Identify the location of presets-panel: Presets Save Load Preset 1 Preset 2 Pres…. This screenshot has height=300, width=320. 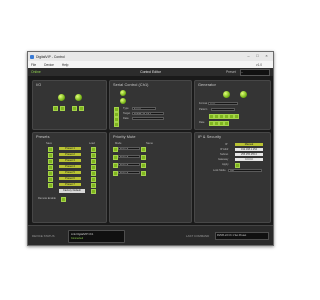
(69, 177).